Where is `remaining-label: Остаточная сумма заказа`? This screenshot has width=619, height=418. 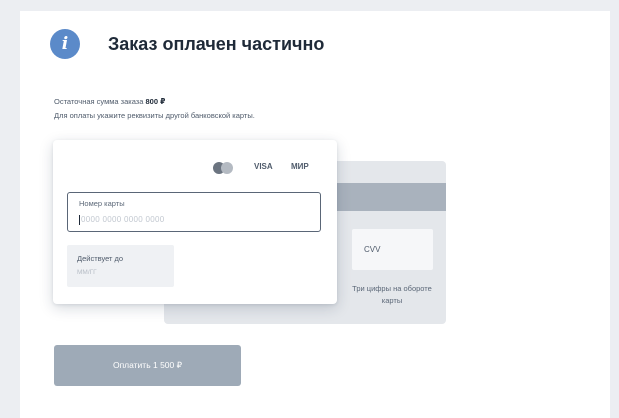 remaining-label: Остаточная сумма заказа is located at coordinates (99, 101).